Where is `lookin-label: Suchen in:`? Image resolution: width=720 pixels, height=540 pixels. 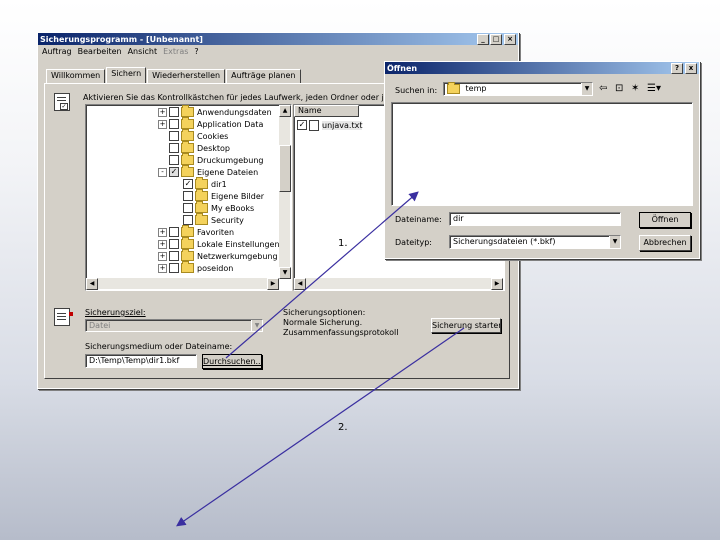
lookin-label: Suchen in: is located at coordinates (416, 90).